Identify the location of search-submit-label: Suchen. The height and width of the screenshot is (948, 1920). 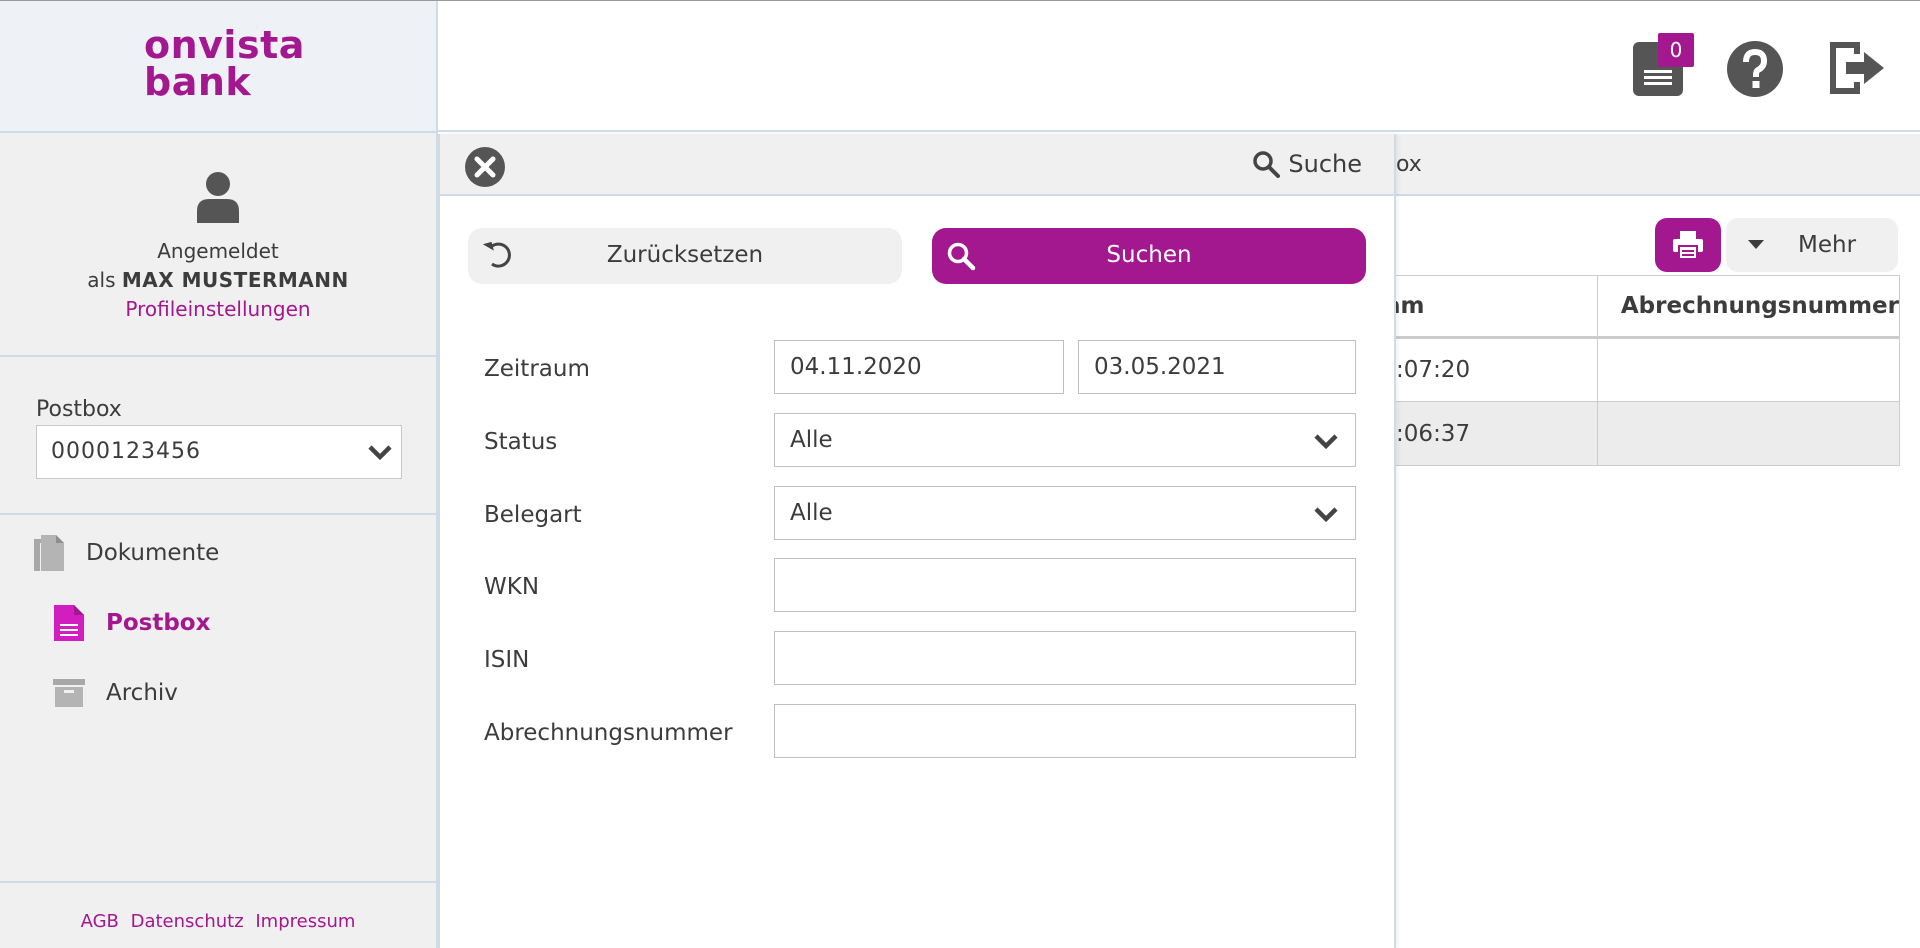
(1149, 255).